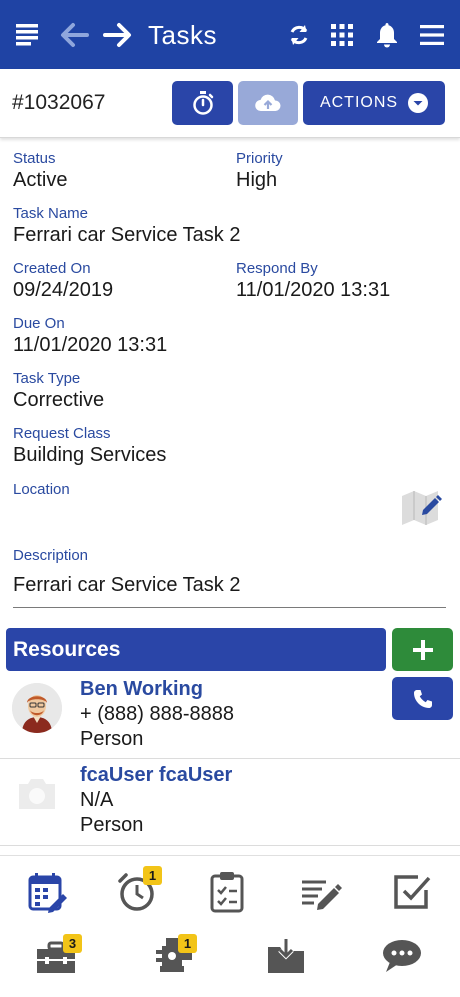  Describe the element at coordinates (229, 607) in the screenshot. I see `description-underline` at that location.